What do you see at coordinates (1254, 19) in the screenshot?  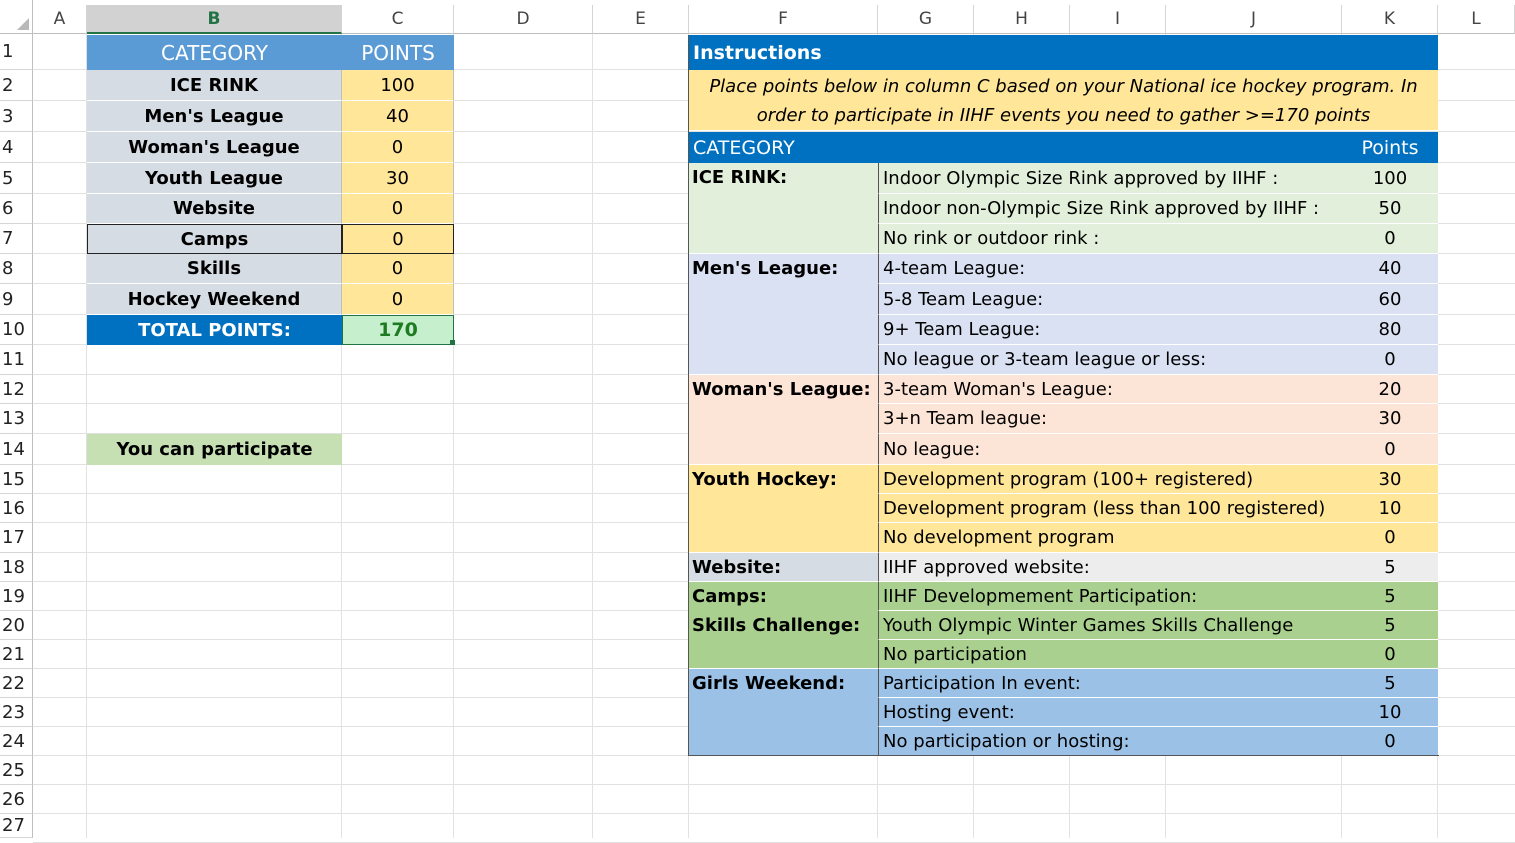 I see `column-header-j: J` at bounding box center [1254, 19].